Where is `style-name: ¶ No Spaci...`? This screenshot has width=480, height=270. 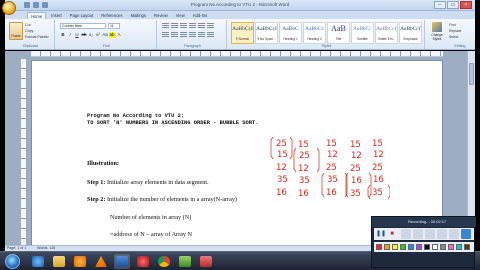
style-name: ¶ No Spaci... is located at coordinates (266, 39).